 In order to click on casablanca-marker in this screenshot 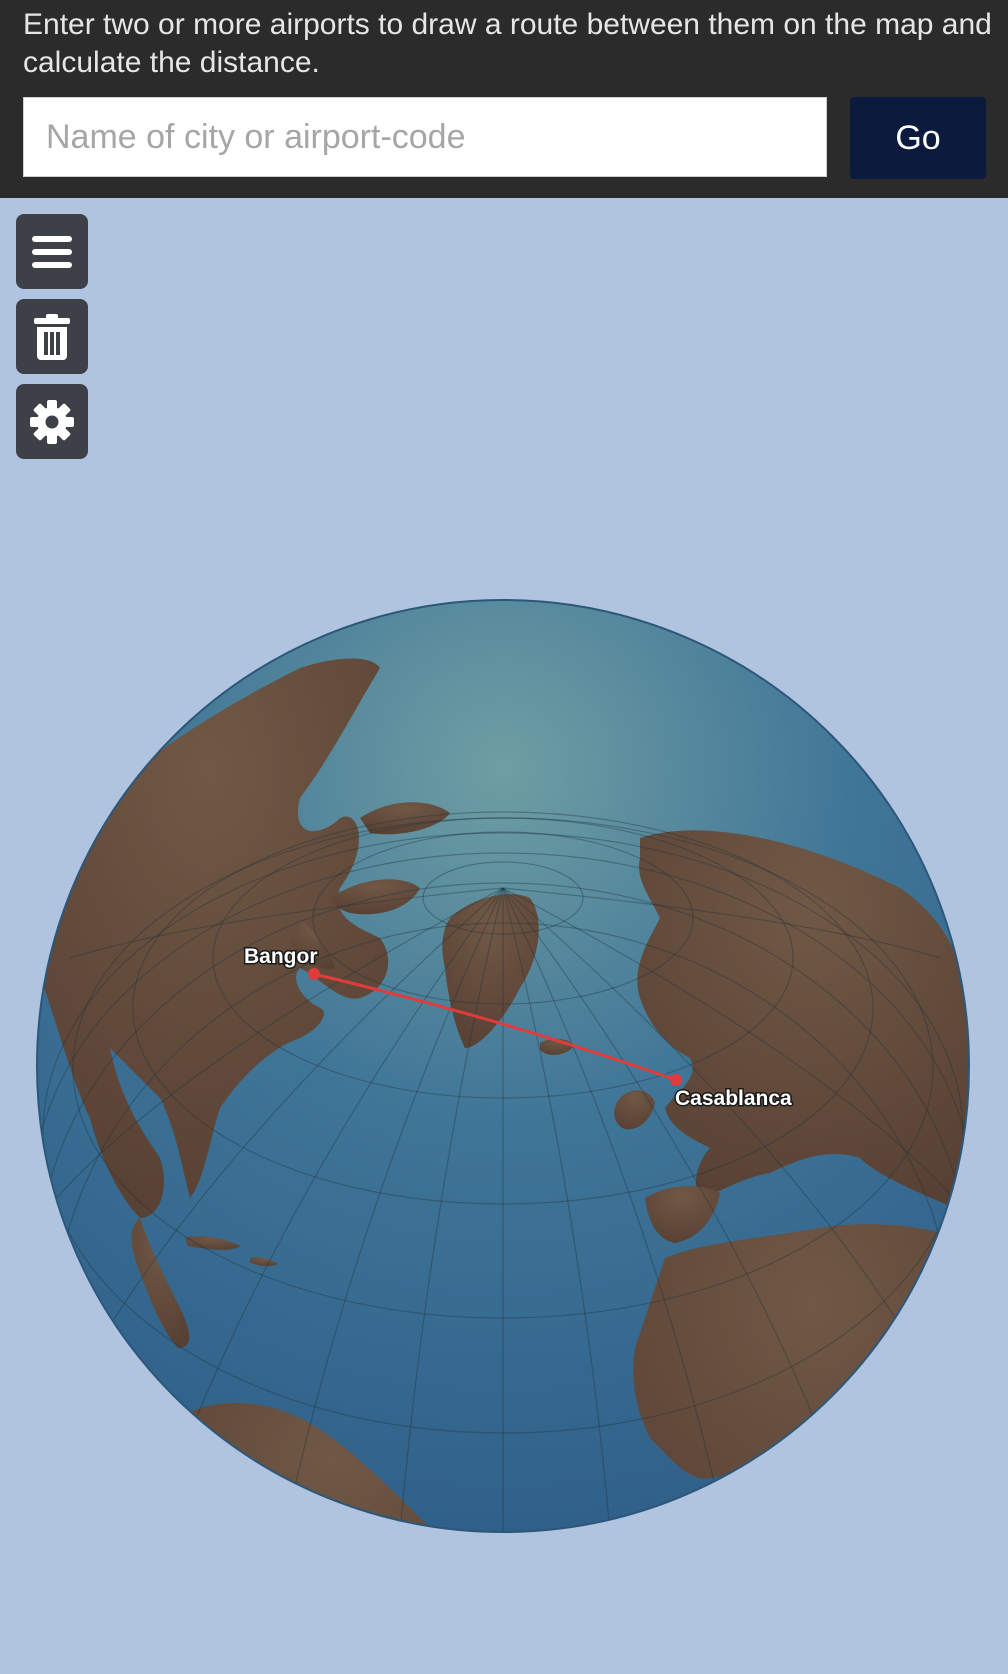, I will do `click(676, 1080)`.